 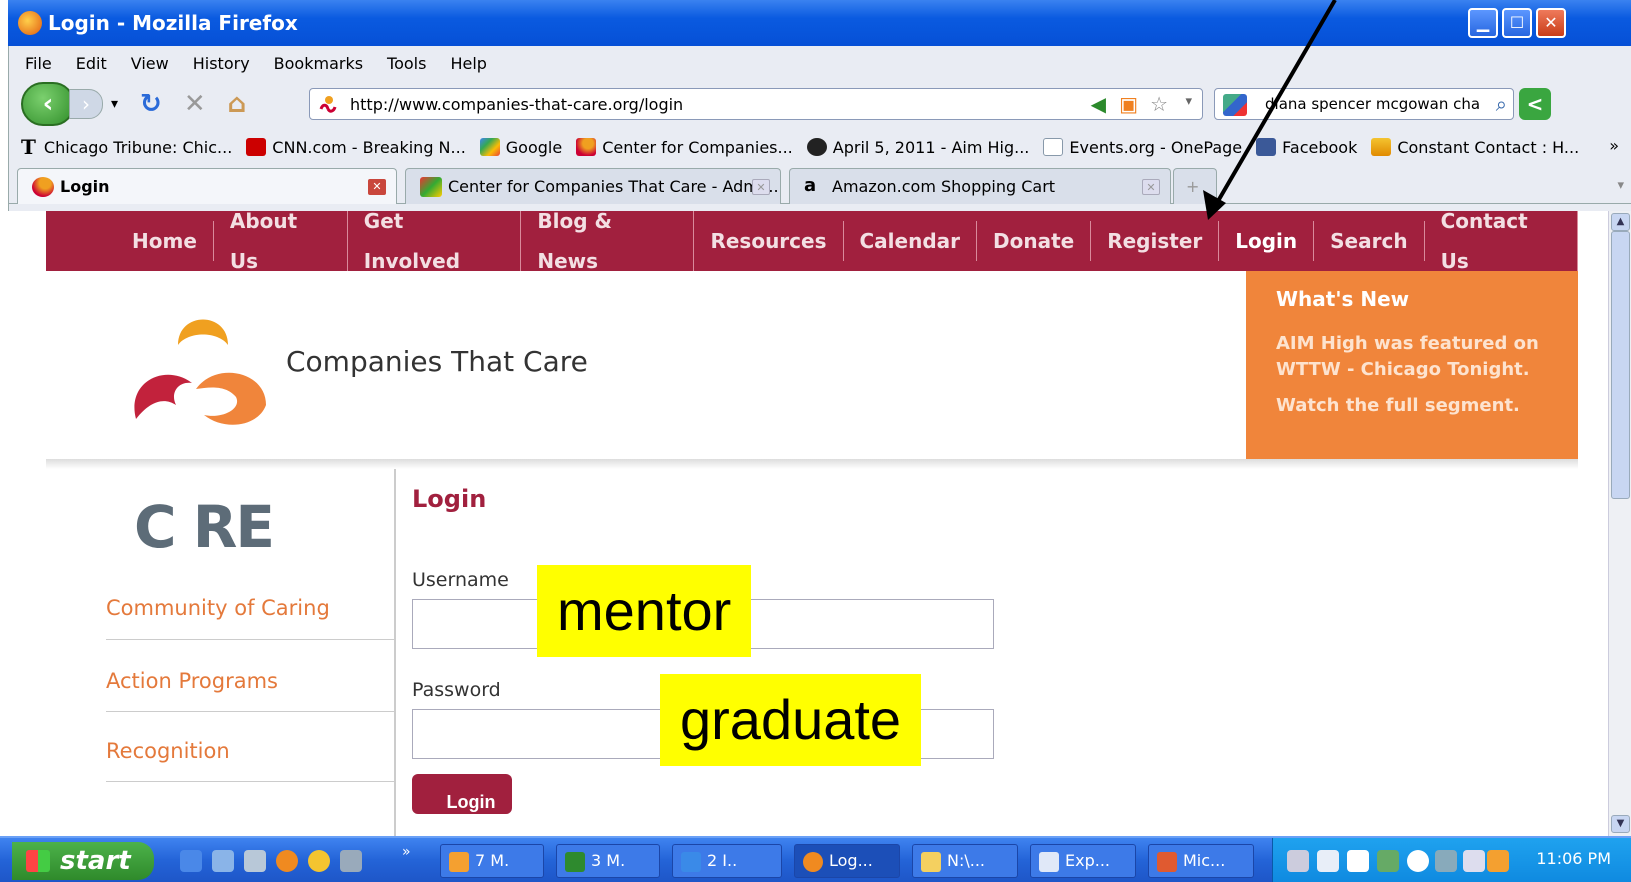 I want to click on window-title: Login - Mozilla Firefox, so click(x=173, y=23).